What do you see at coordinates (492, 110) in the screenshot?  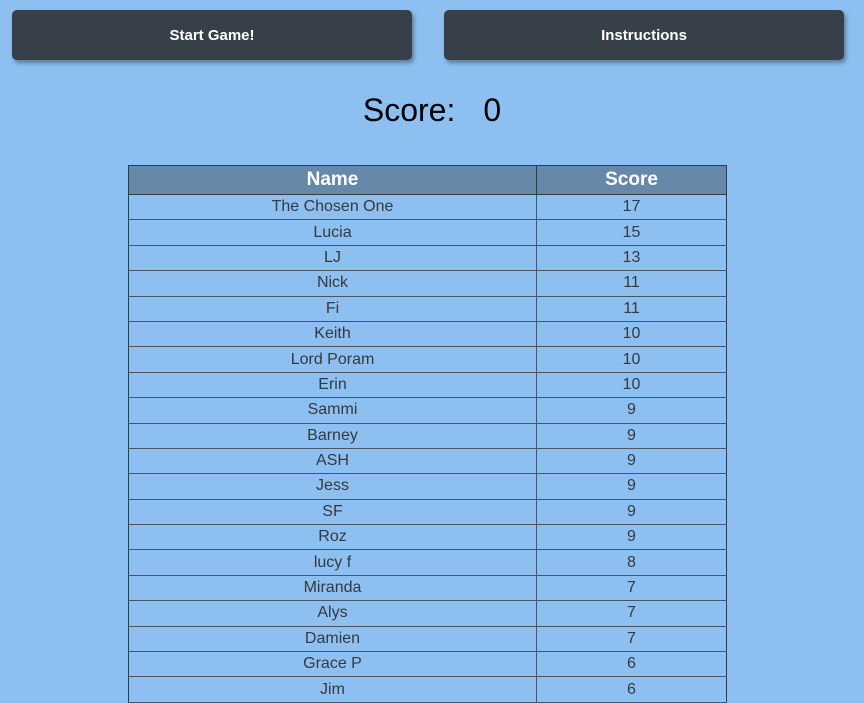 I see `score-value: 0` at bounding box center [492, 110].